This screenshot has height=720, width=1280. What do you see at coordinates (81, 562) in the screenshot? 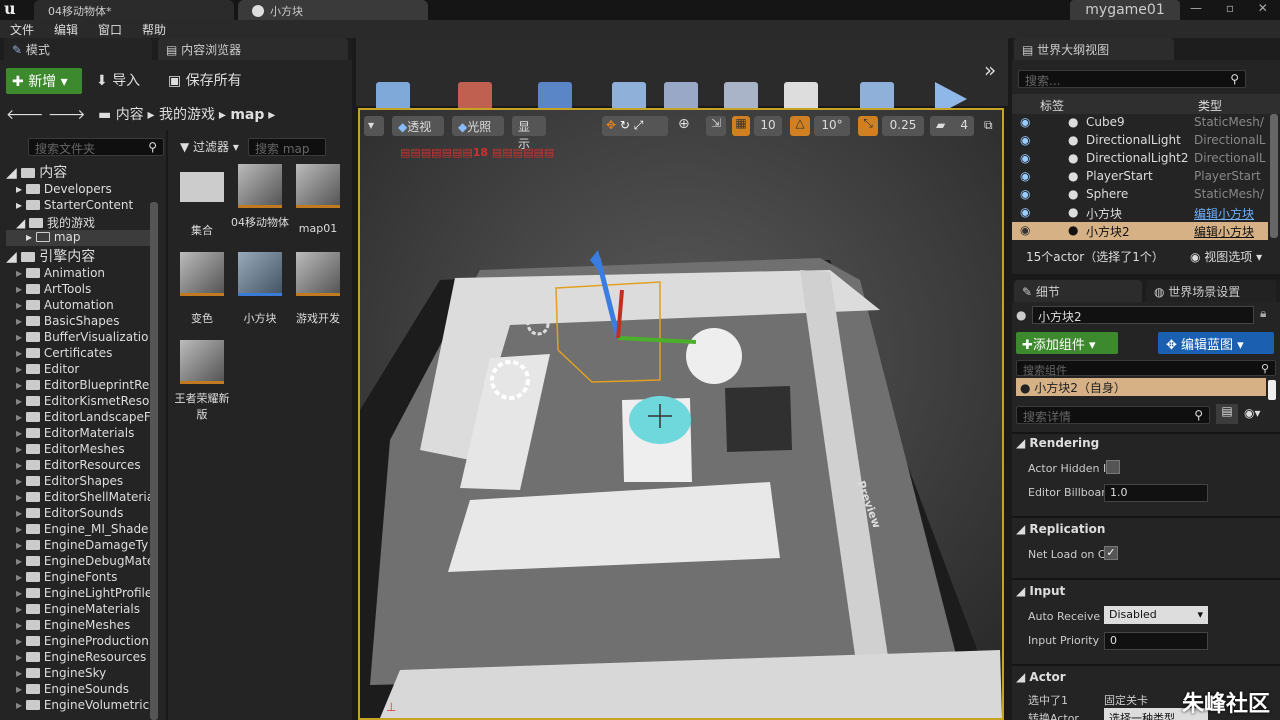
I see `tree-item-engine-folder: ▸ EngineDebugMate` at bounding box center [81, 562].